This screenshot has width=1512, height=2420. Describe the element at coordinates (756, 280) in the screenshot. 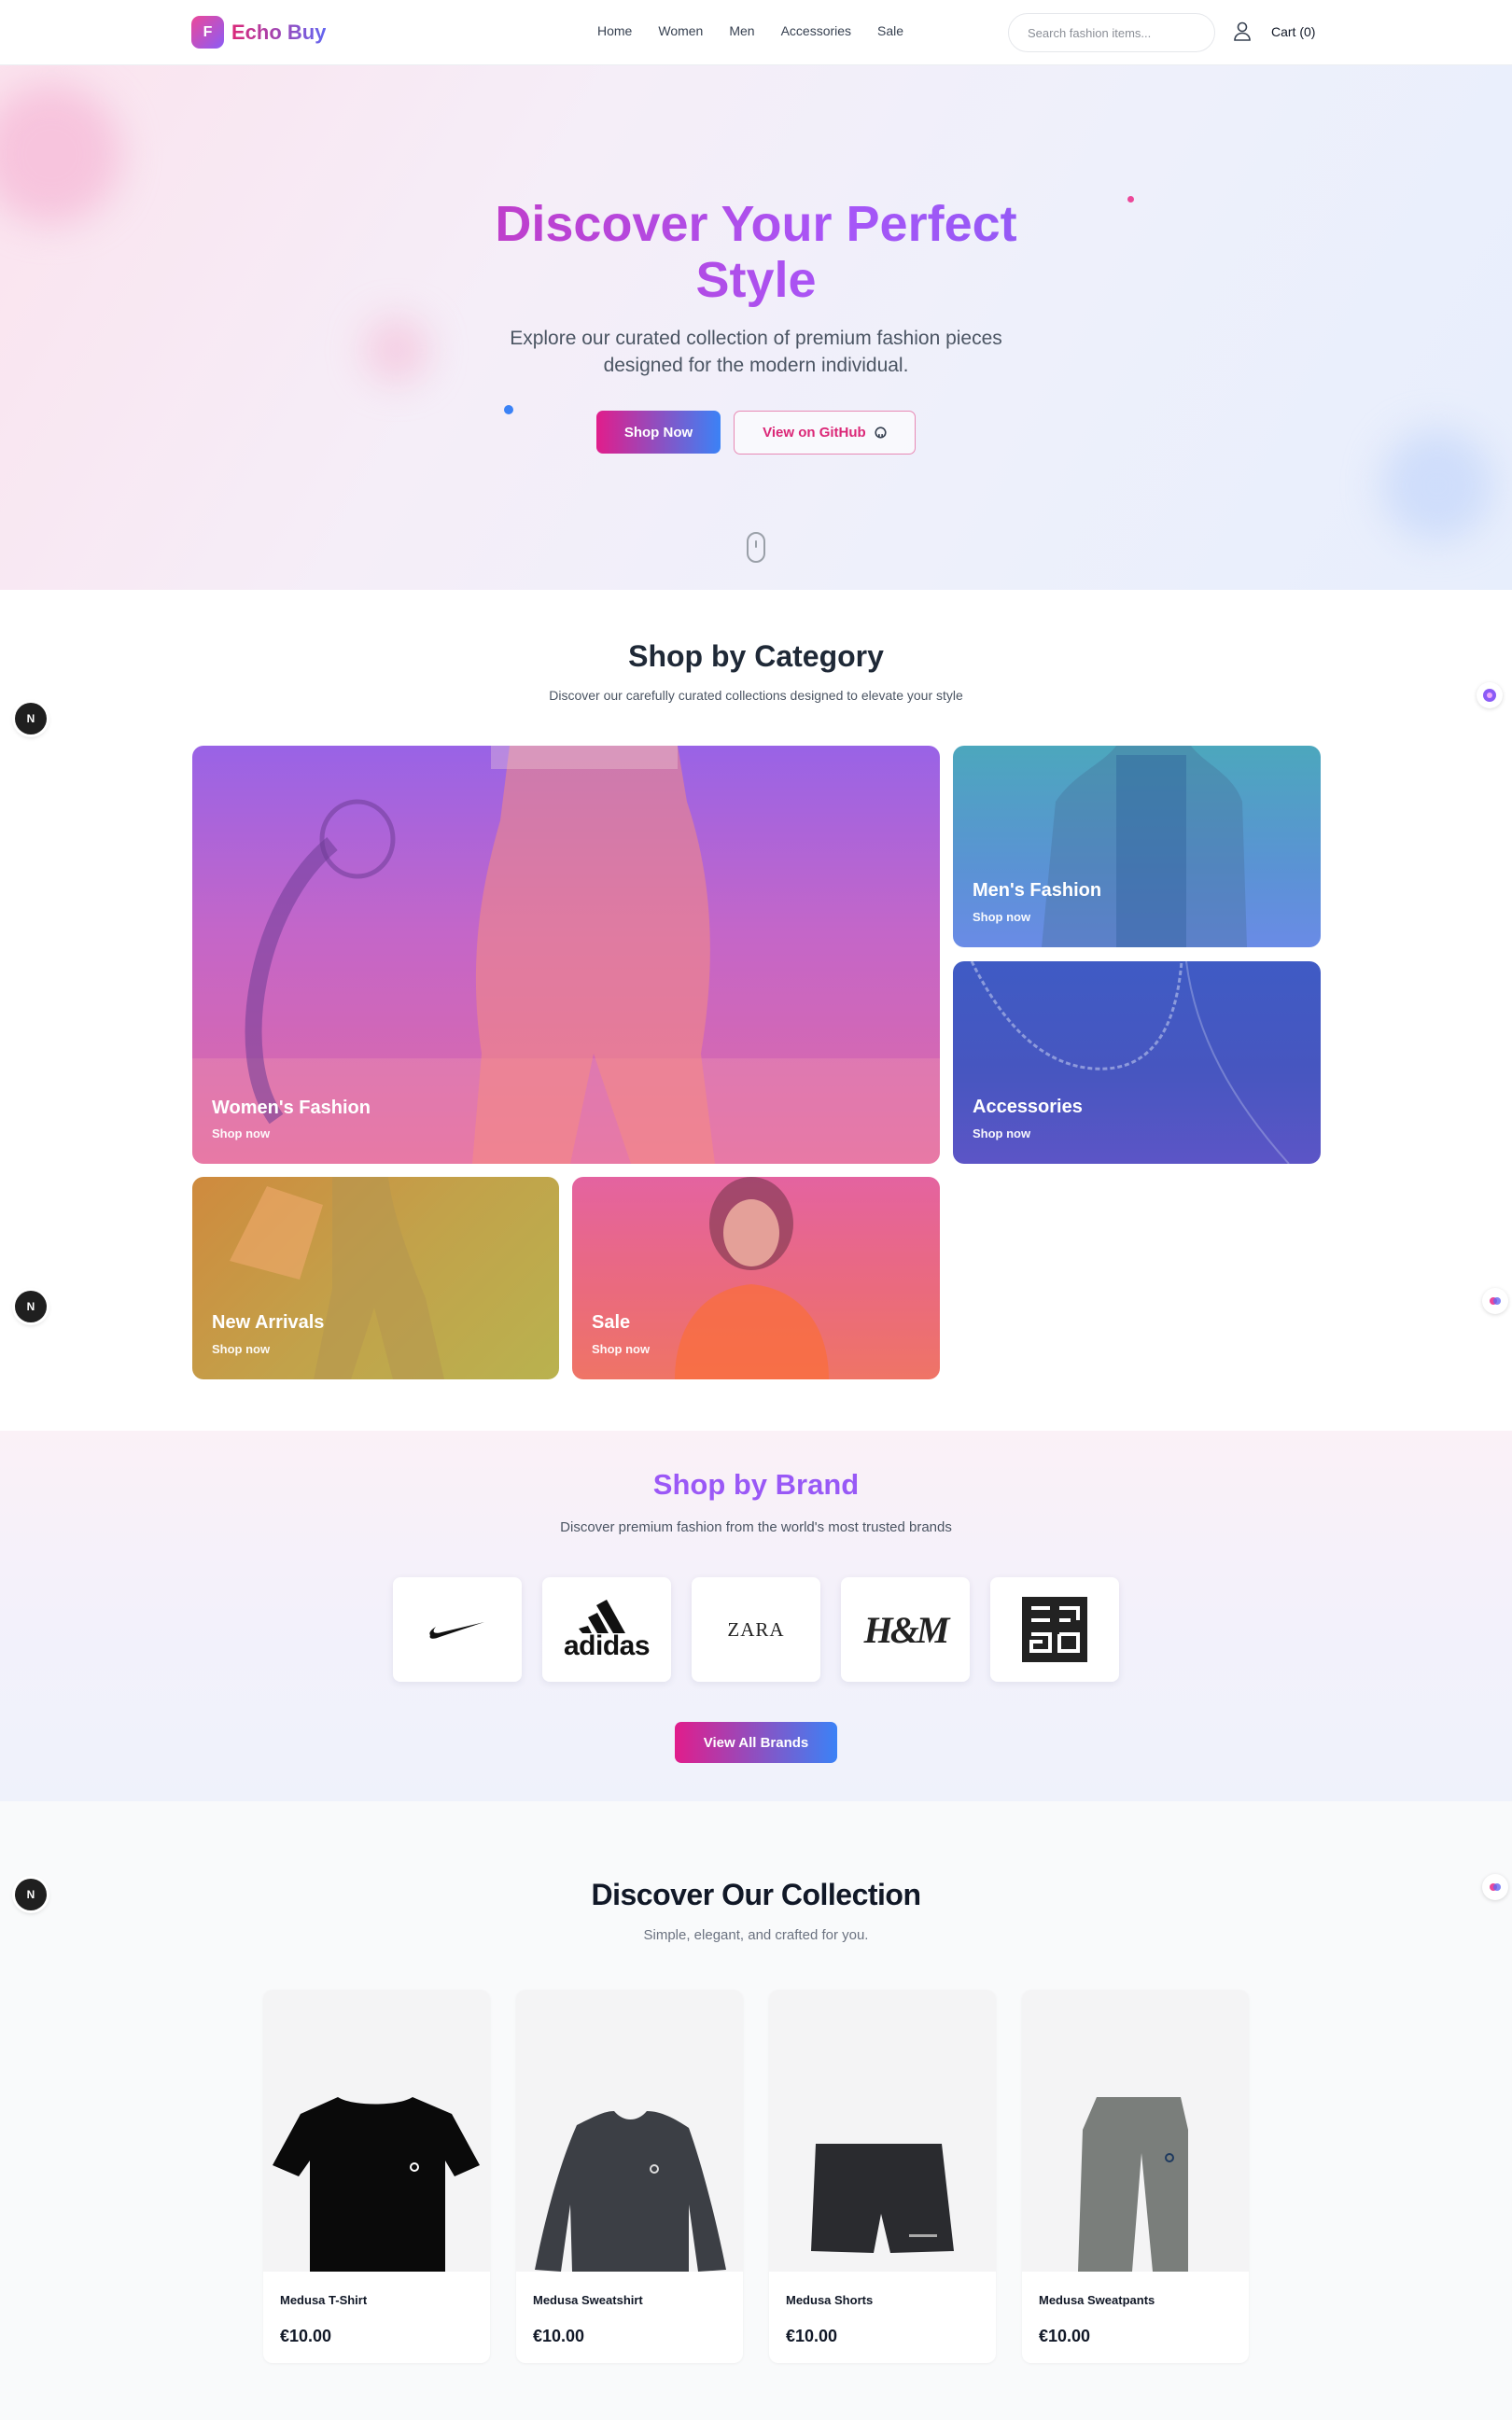

I see `hero-title-line: Style` at that location.